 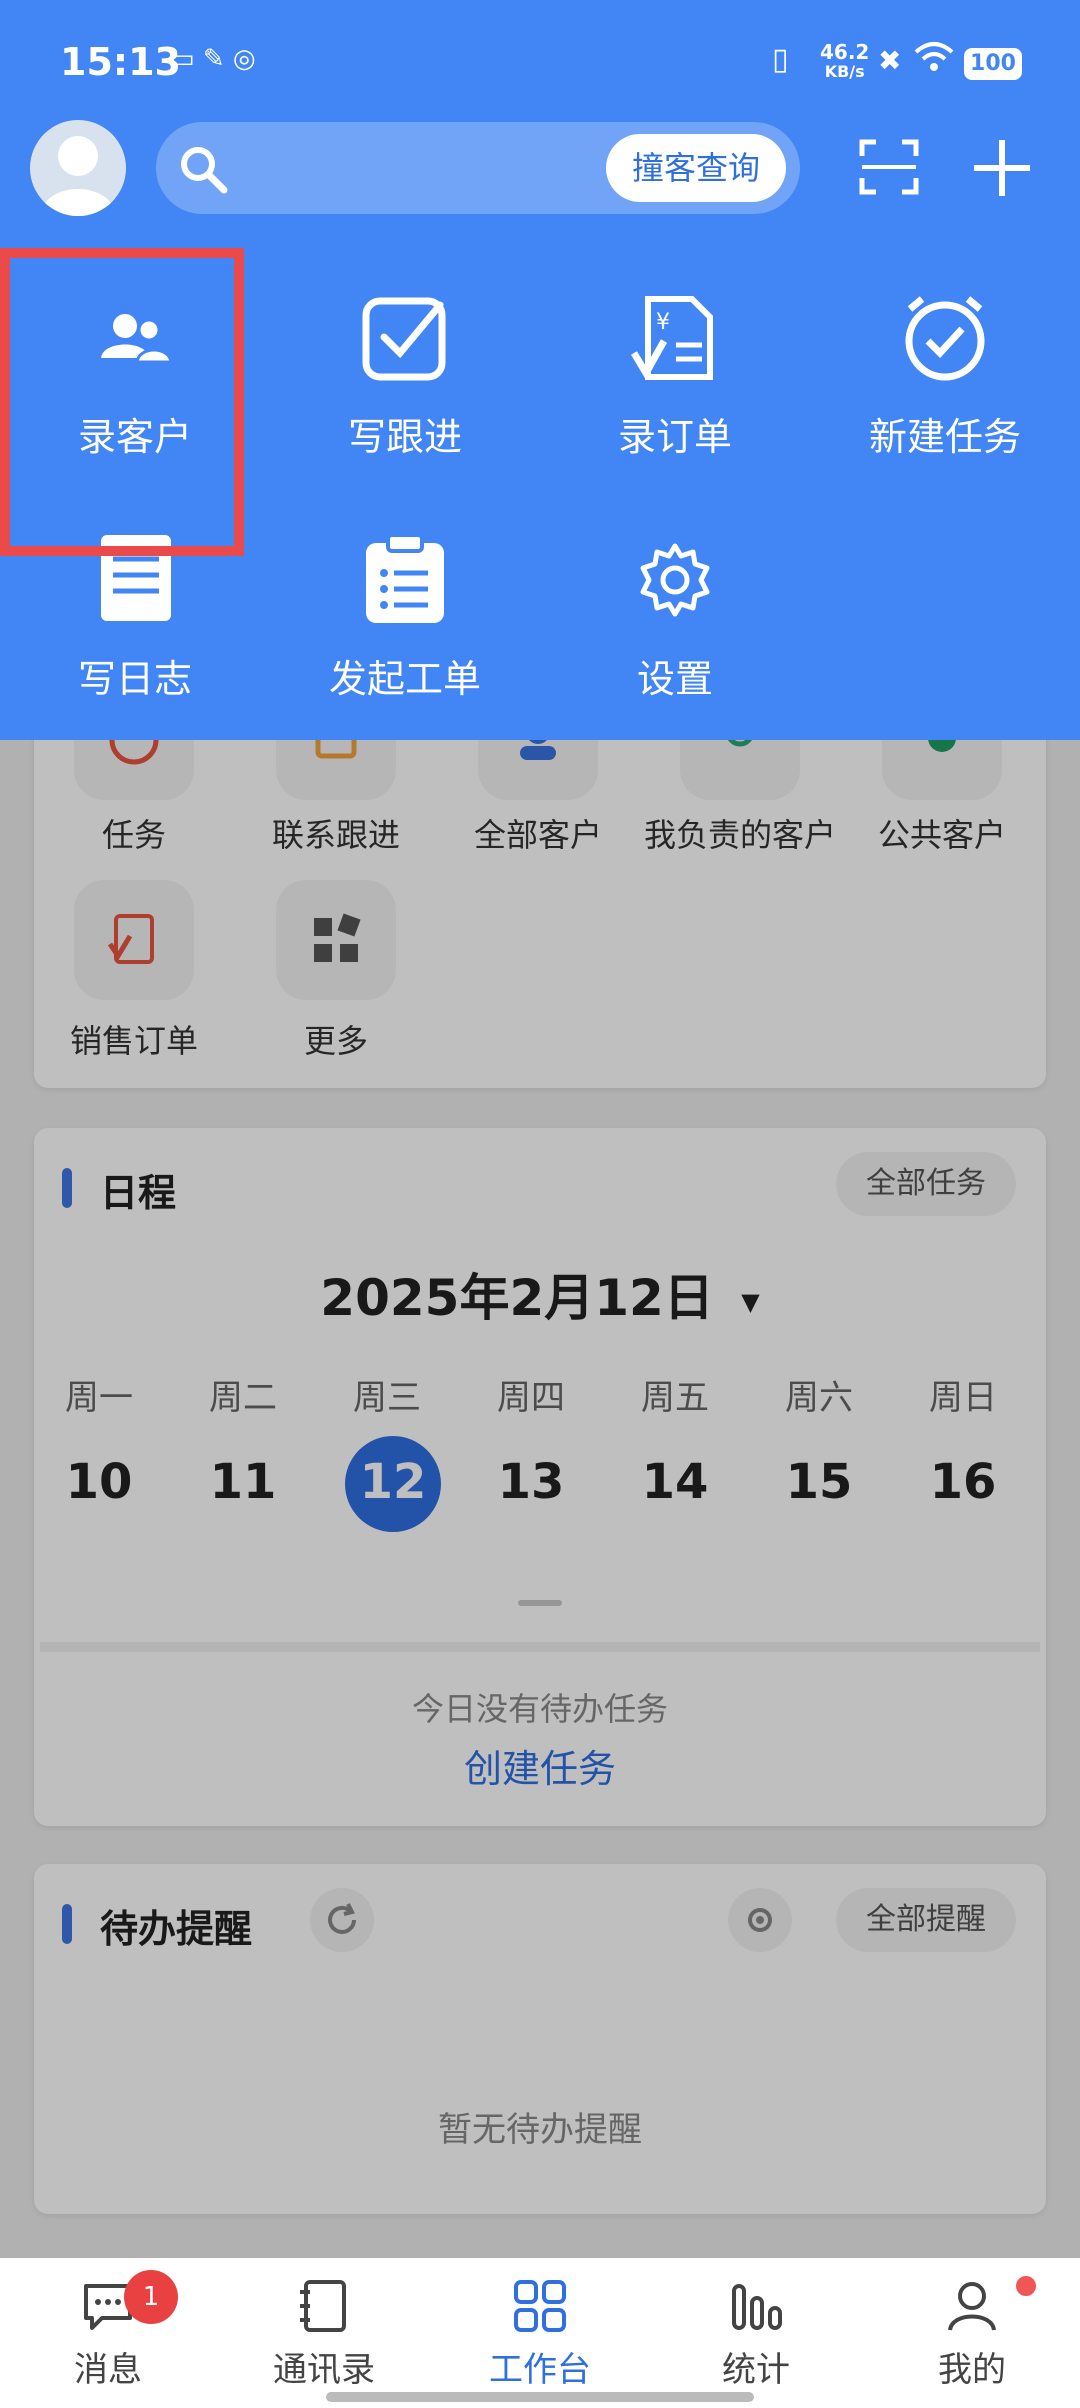 I want to click on search-icon, so click(x=204, y=170).